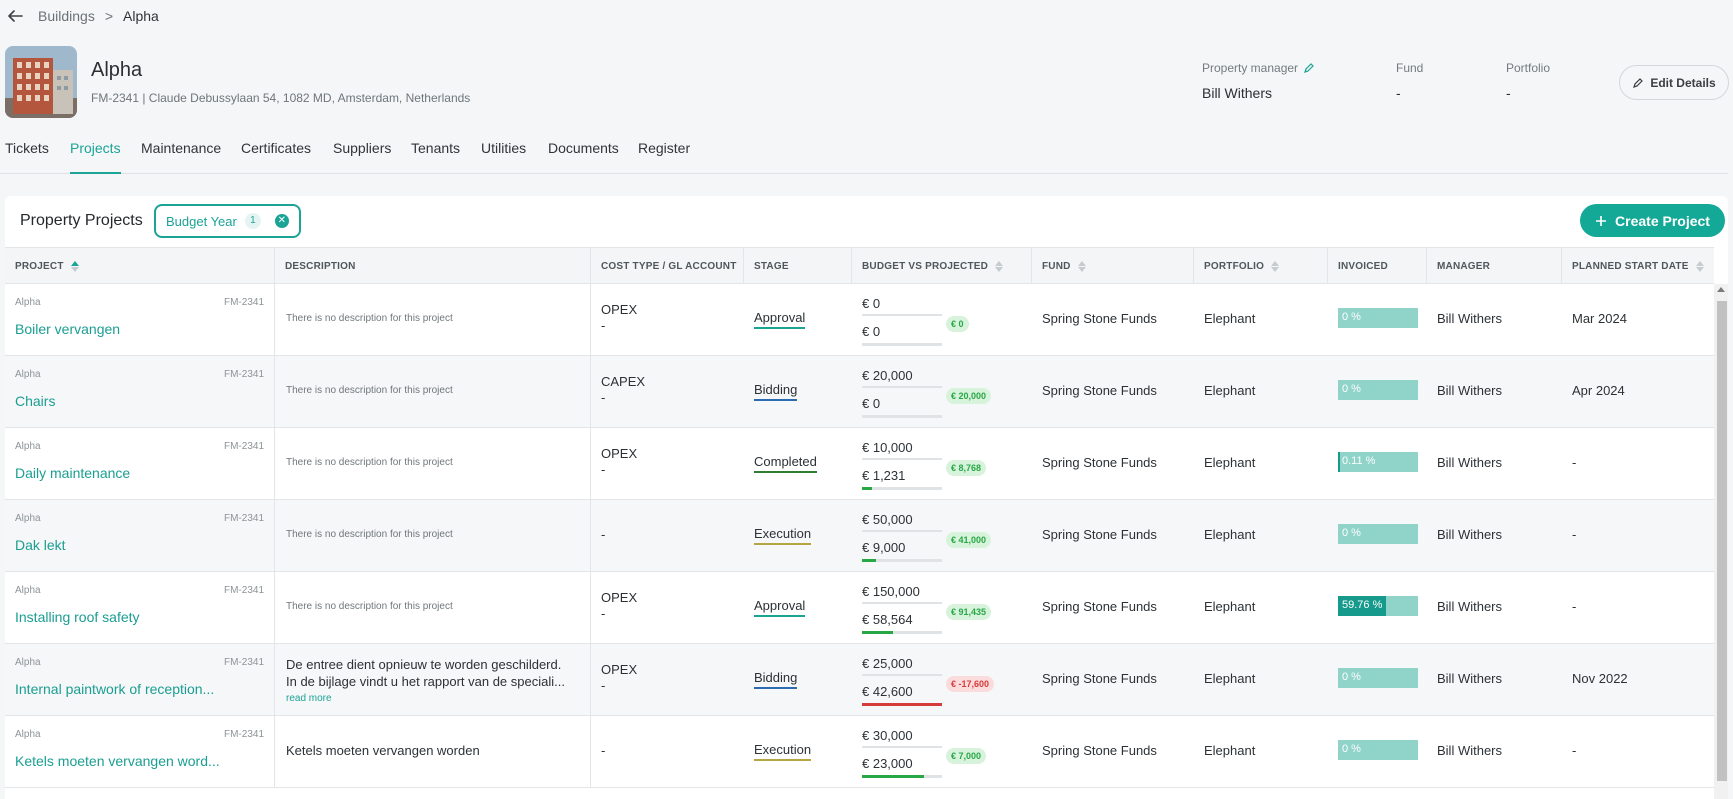 This screenshot has height=799, width=1733. I want to click on project-name-link: Installing roof safety, so click(135, 617).